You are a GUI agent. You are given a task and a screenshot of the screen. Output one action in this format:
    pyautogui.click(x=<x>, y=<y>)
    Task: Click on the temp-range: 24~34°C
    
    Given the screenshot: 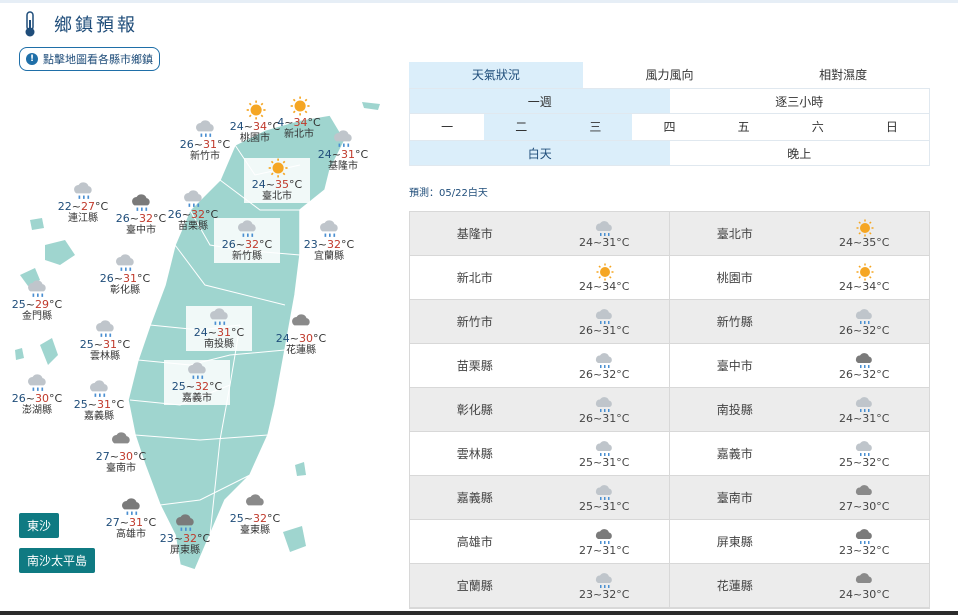 What is the action you would take?
    pyautogui.click(x=864, y=286)
    